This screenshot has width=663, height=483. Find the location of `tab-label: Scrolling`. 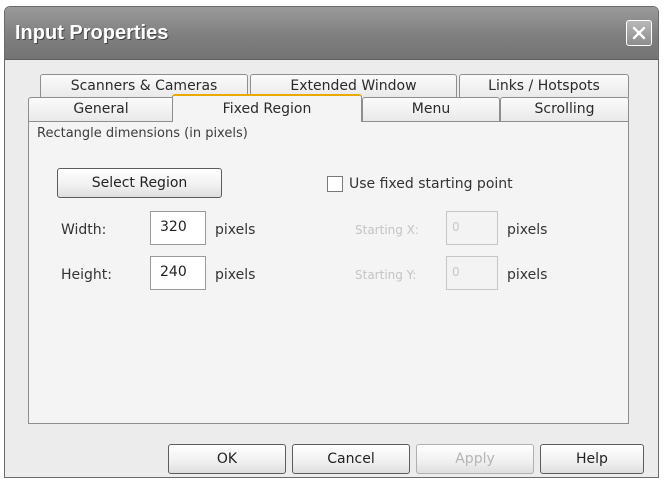

tab-label: Scrolling is located at coordinates (564, 109).